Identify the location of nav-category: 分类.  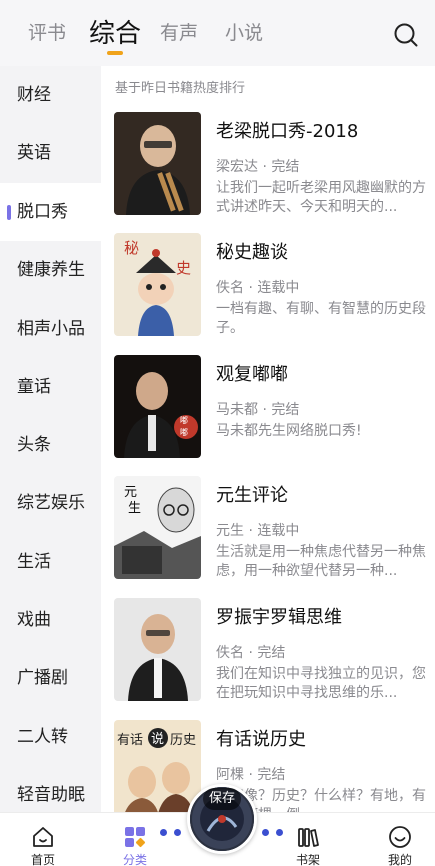
(135, 839).